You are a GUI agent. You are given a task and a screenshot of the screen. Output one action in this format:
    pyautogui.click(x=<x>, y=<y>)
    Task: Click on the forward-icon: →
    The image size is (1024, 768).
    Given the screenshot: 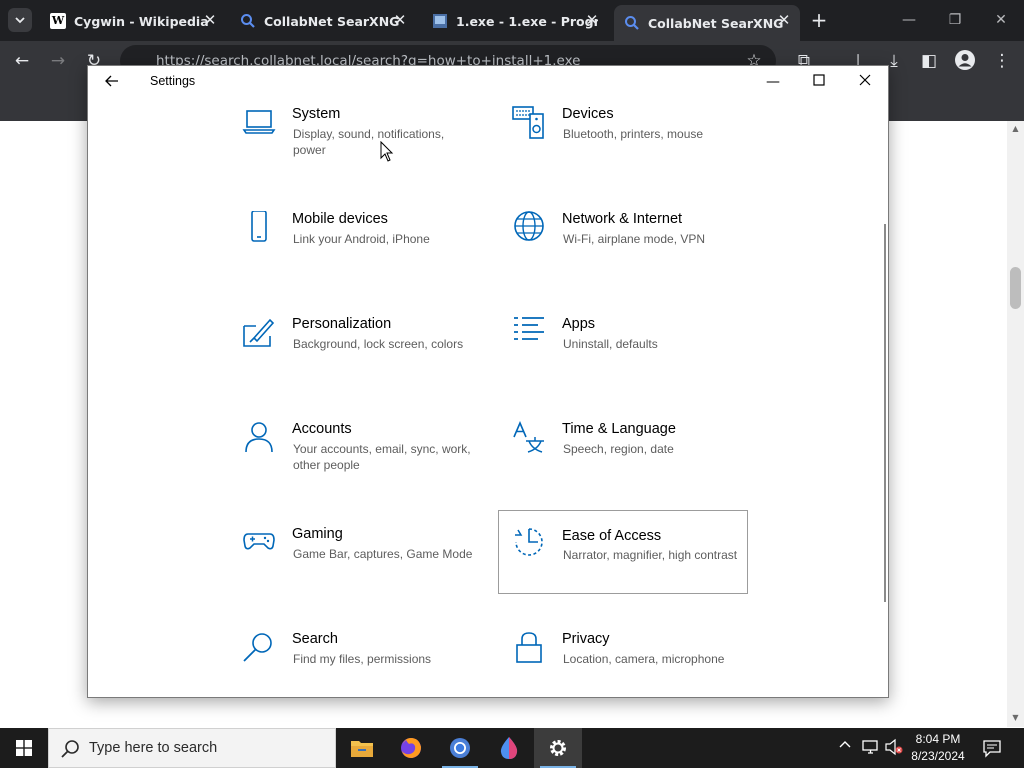 What is the action you would take?
    pyautogui.click(x=58, y=61)
    